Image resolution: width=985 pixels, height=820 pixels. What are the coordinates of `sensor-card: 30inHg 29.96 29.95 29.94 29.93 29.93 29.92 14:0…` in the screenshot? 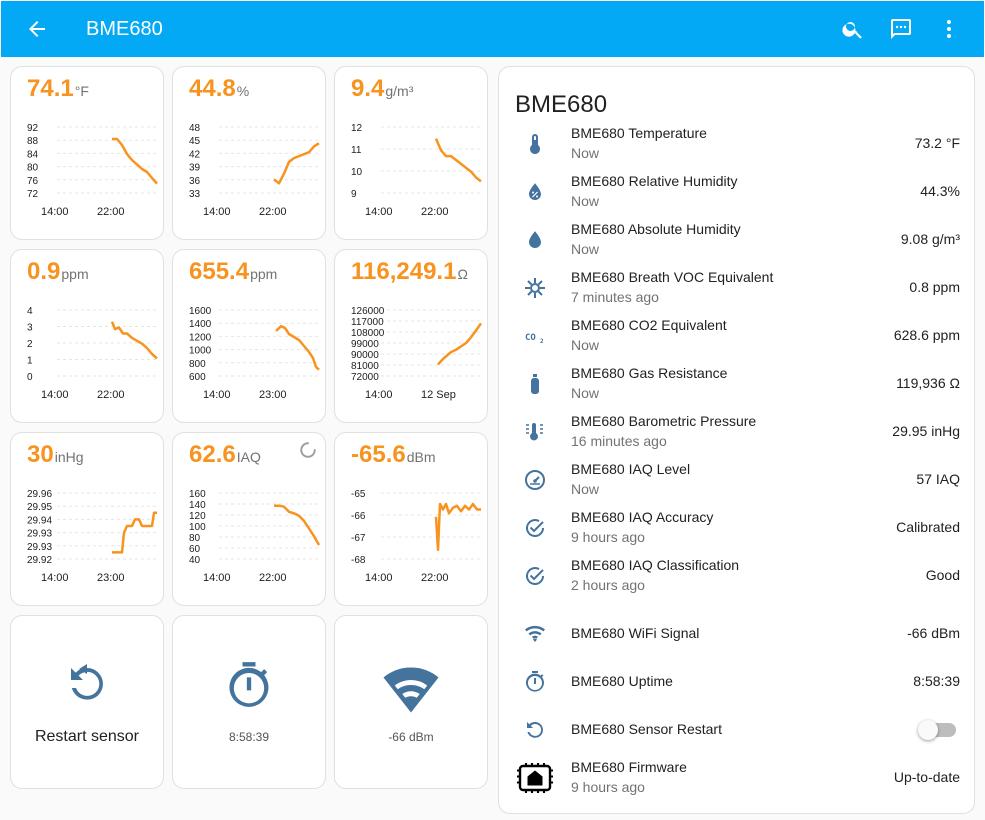 It's located at (87, 519).